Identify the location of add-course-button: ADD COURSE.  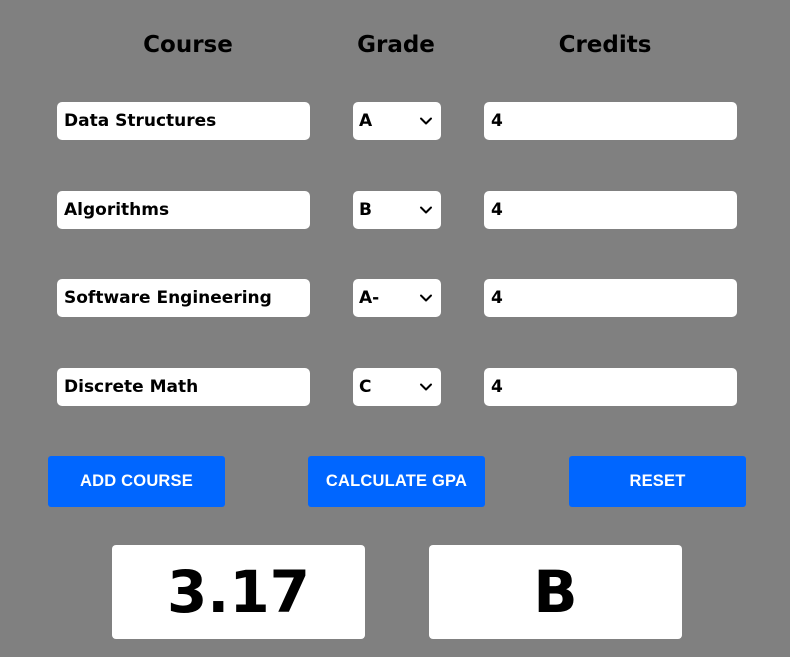
(136, 481).